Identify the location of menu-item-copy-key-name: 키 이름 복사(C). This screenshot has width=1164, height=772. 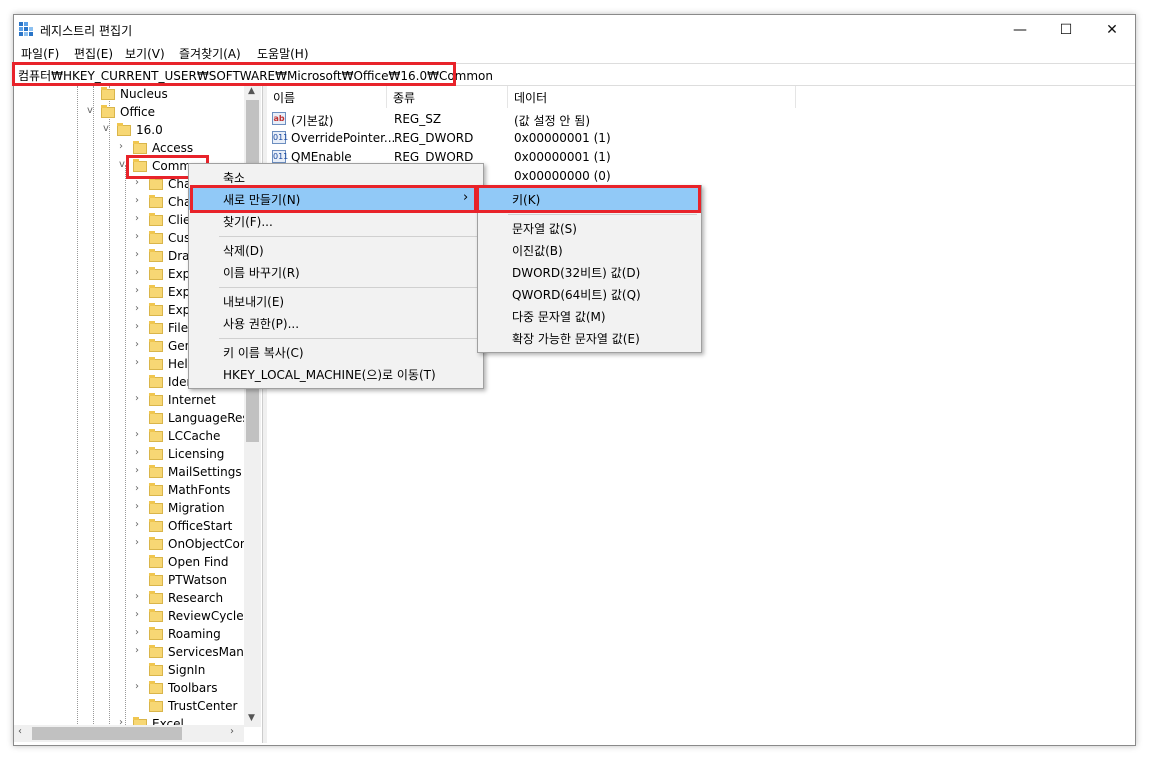
(336, 352).